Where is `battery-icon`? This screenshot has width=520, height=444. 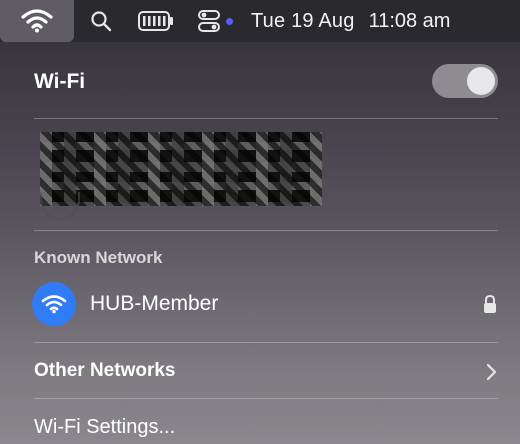
battery-icon is located at coordinates (155, 21).